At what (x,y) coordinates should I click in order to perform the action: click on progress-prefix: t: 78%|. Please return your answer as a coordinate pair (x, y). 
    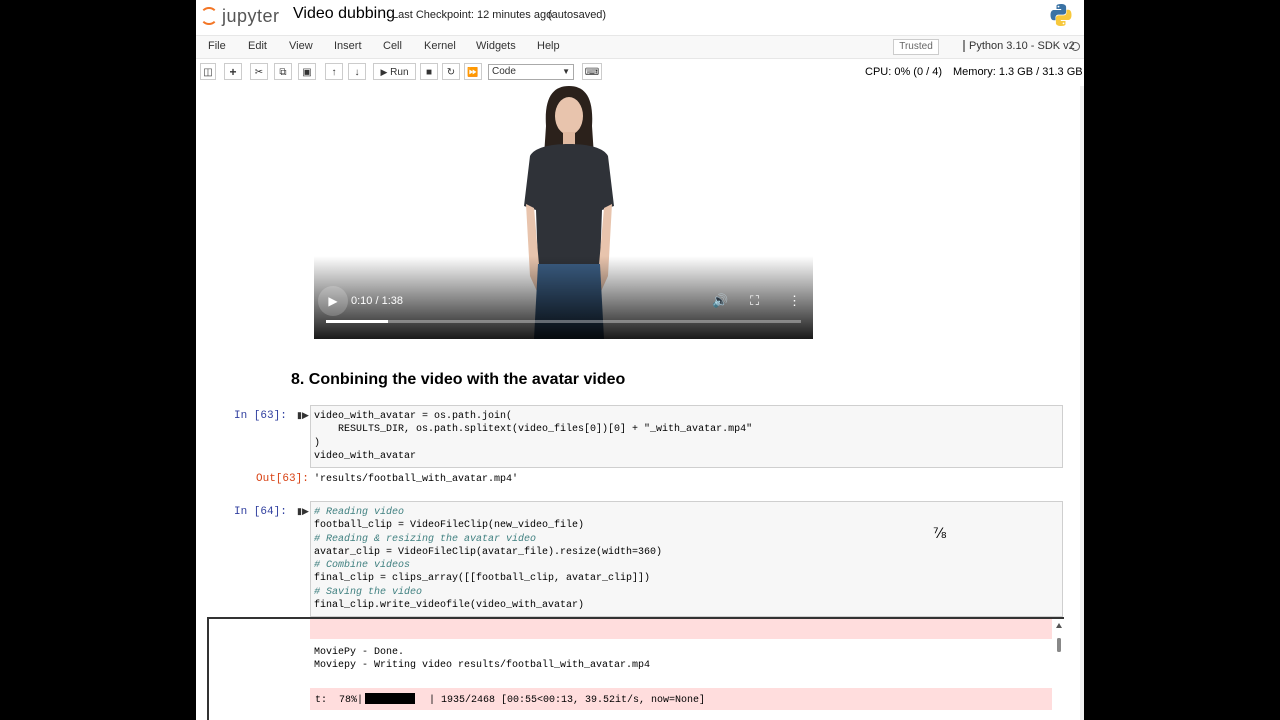
    Looking at the image, I should click on (339, 700).